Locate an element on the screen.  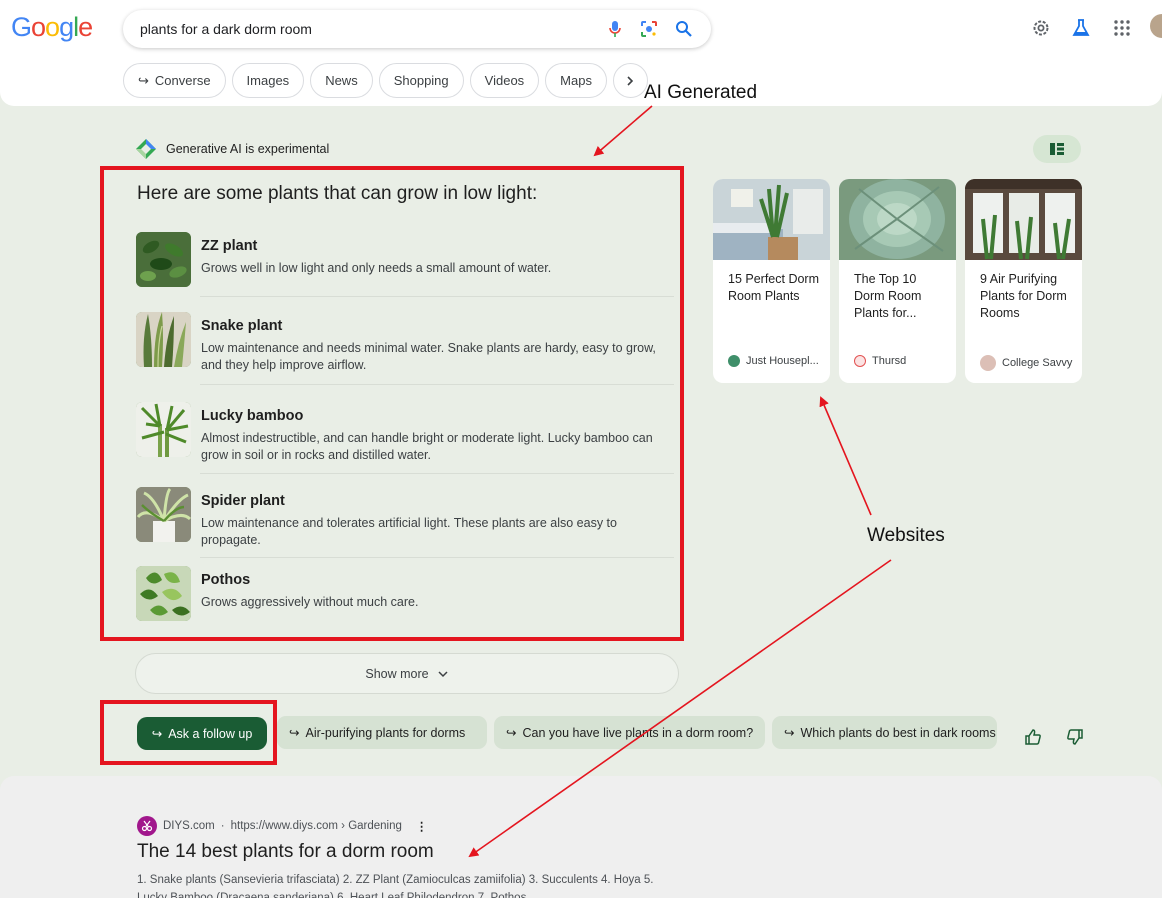
arrow-to-search-result is located at coordinates (680, 708).